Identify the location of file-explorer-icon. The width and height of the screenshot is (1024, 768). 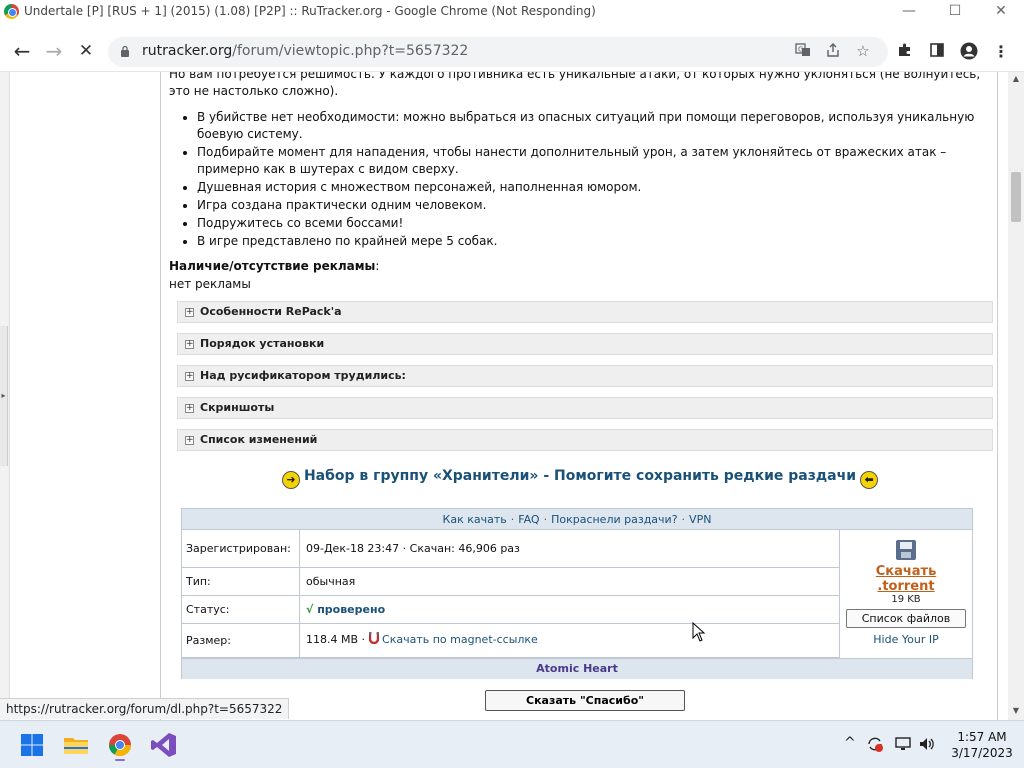
(76, 745).